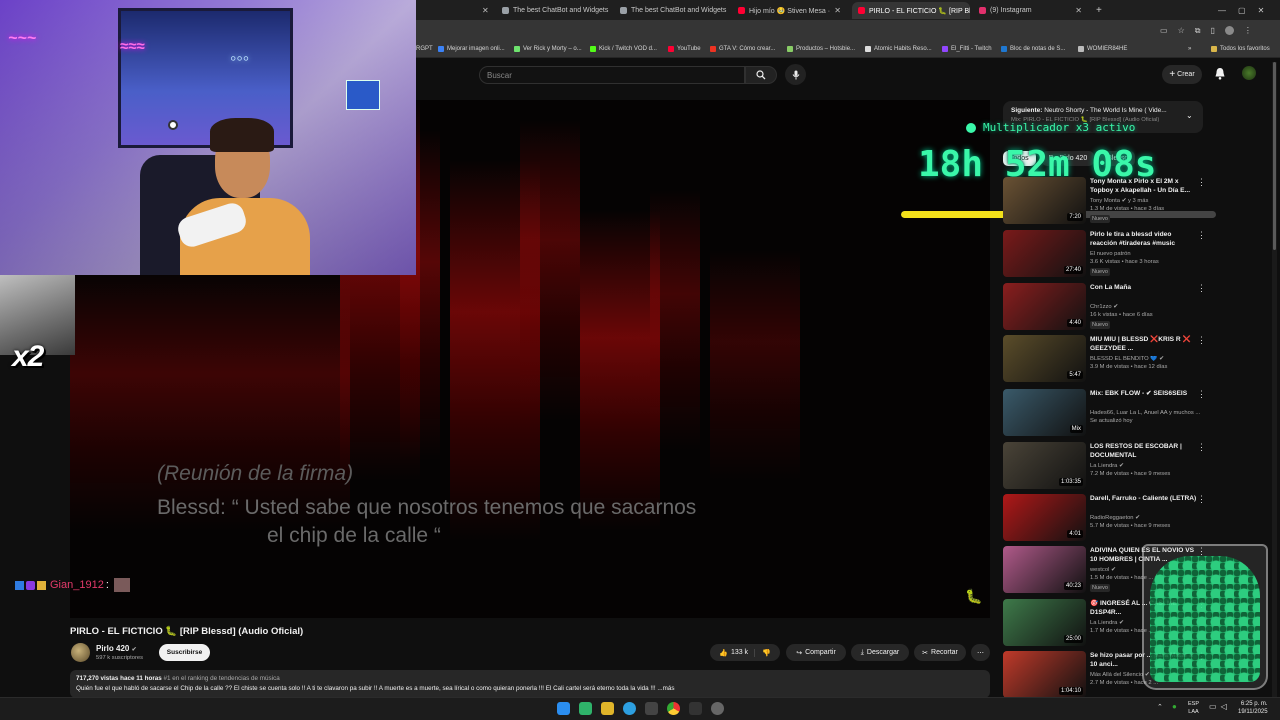 Image resolution: width=1280 pixels, height=720 pixels. Describe the element at coordinates (1044, 517) in the screenshot. I see `video-thumbnail: 4:01` at that location.